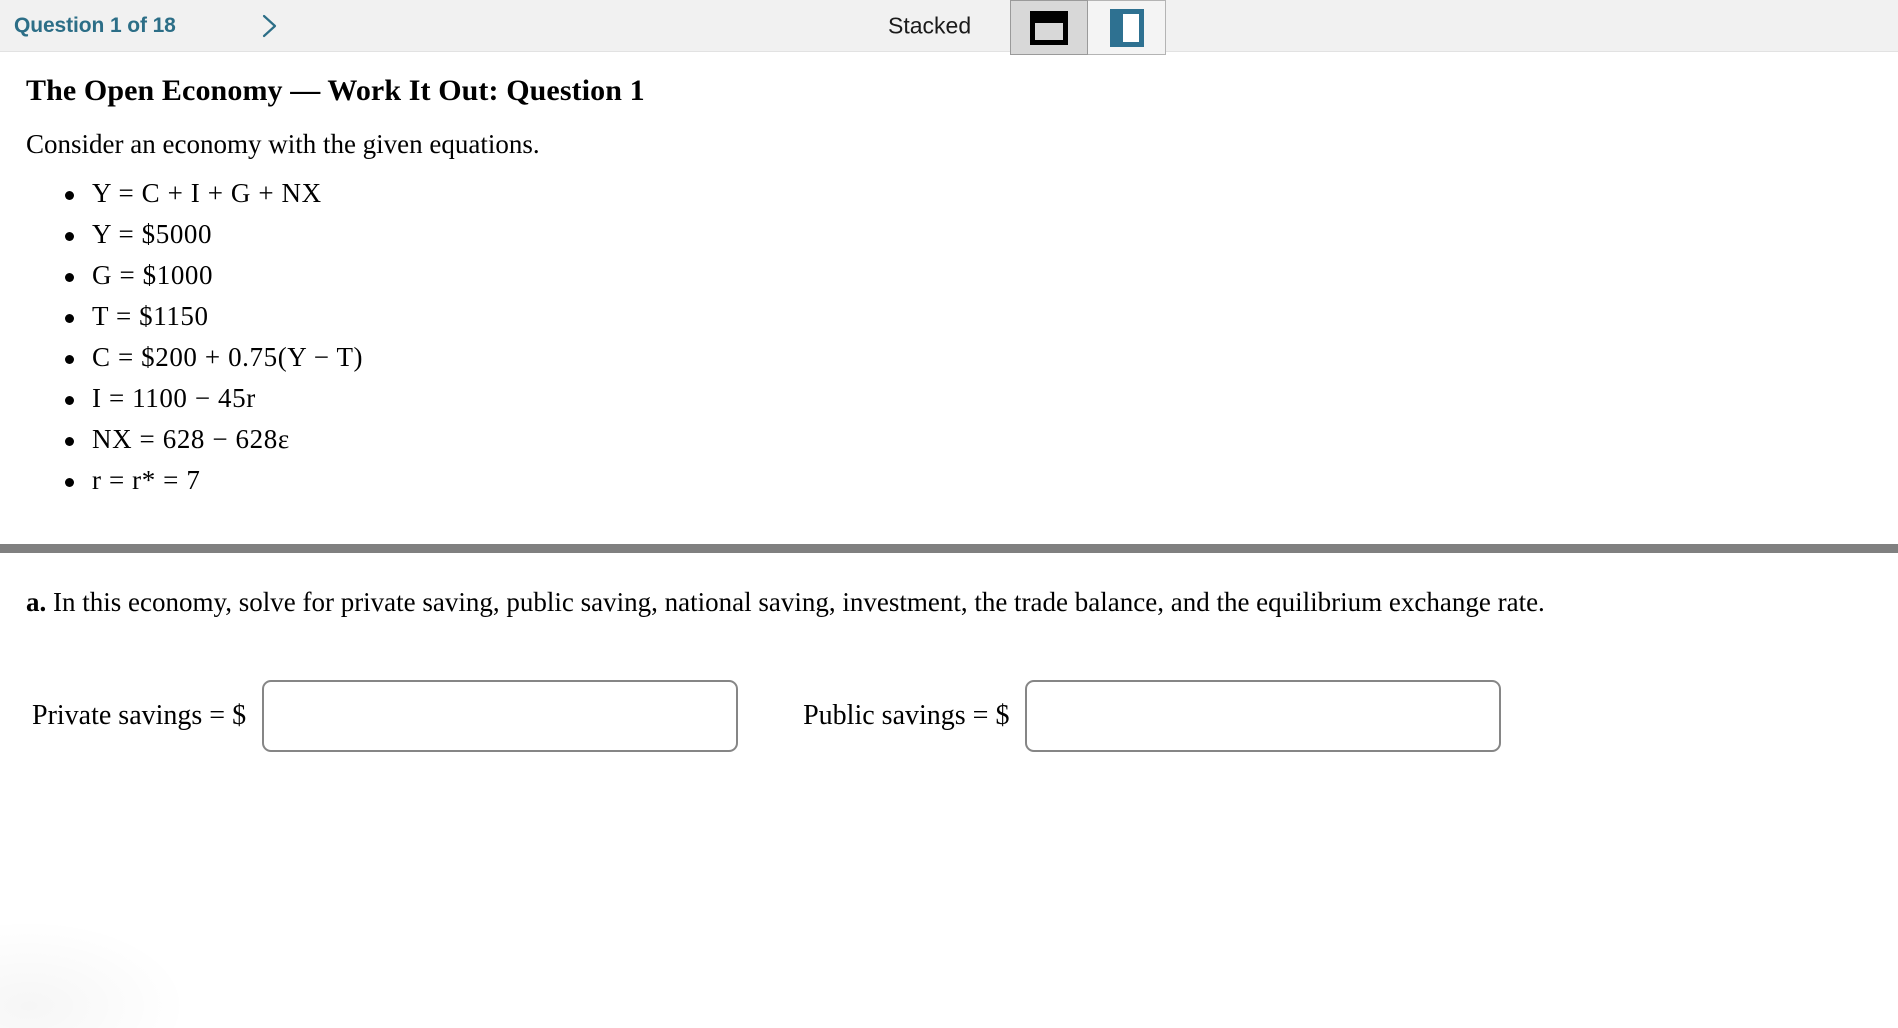 This screenshot has width=1898, height=1028. Describe the element at coordinates (150, 316) in the screenshot. I see `equation-text: T = $1150` at that location.